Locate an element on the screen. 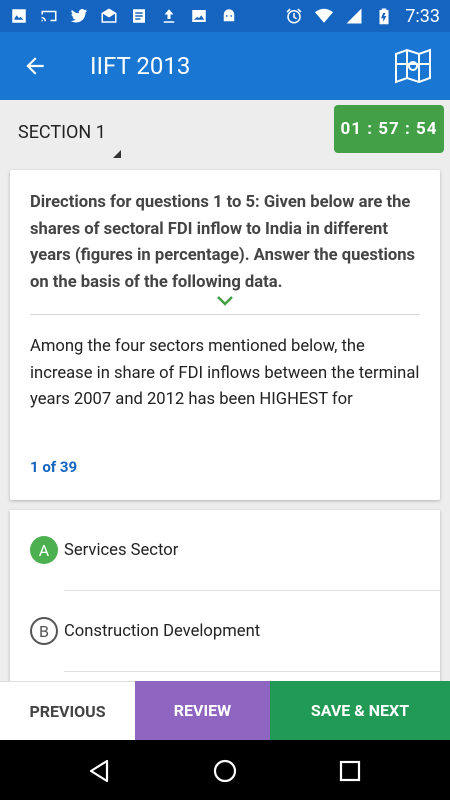  section-row: SECTION 1 01 : 57 : 54 is located at coordinates (225, 135).